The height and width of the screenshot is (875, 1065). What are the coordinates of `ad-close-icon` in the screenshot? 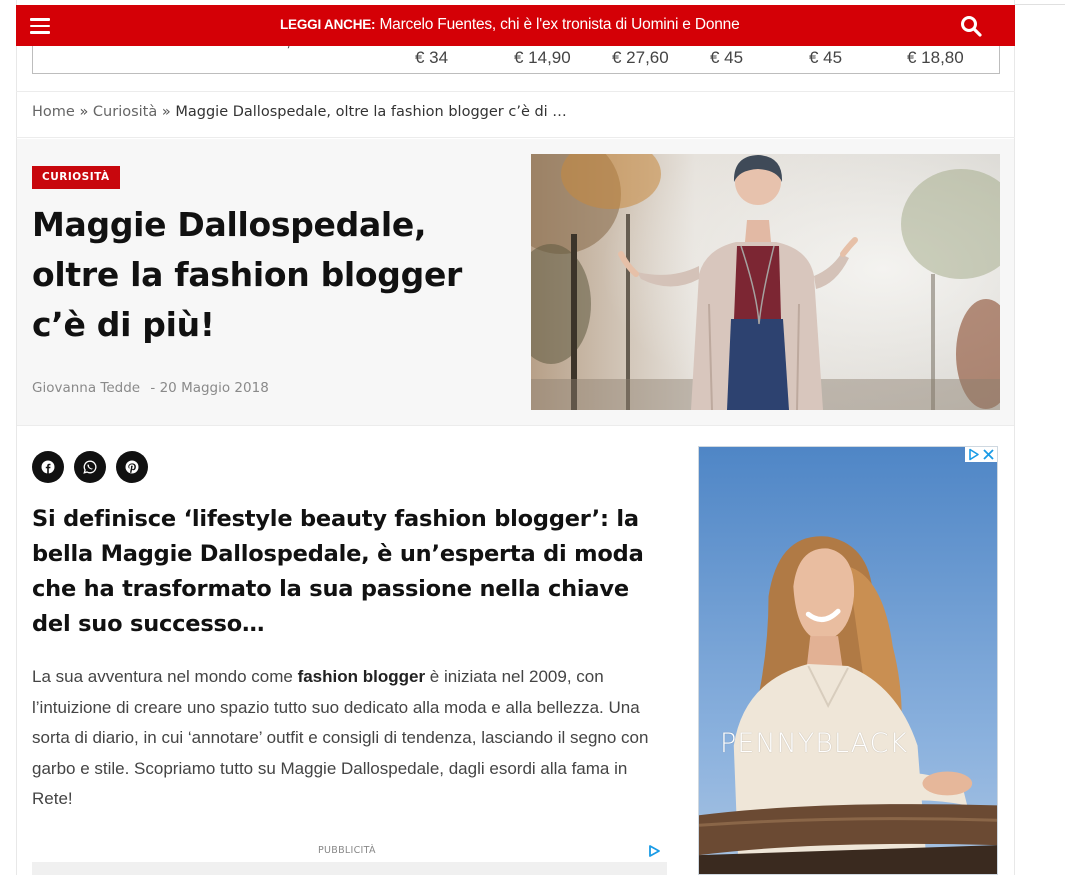 It's located at (981, 454).